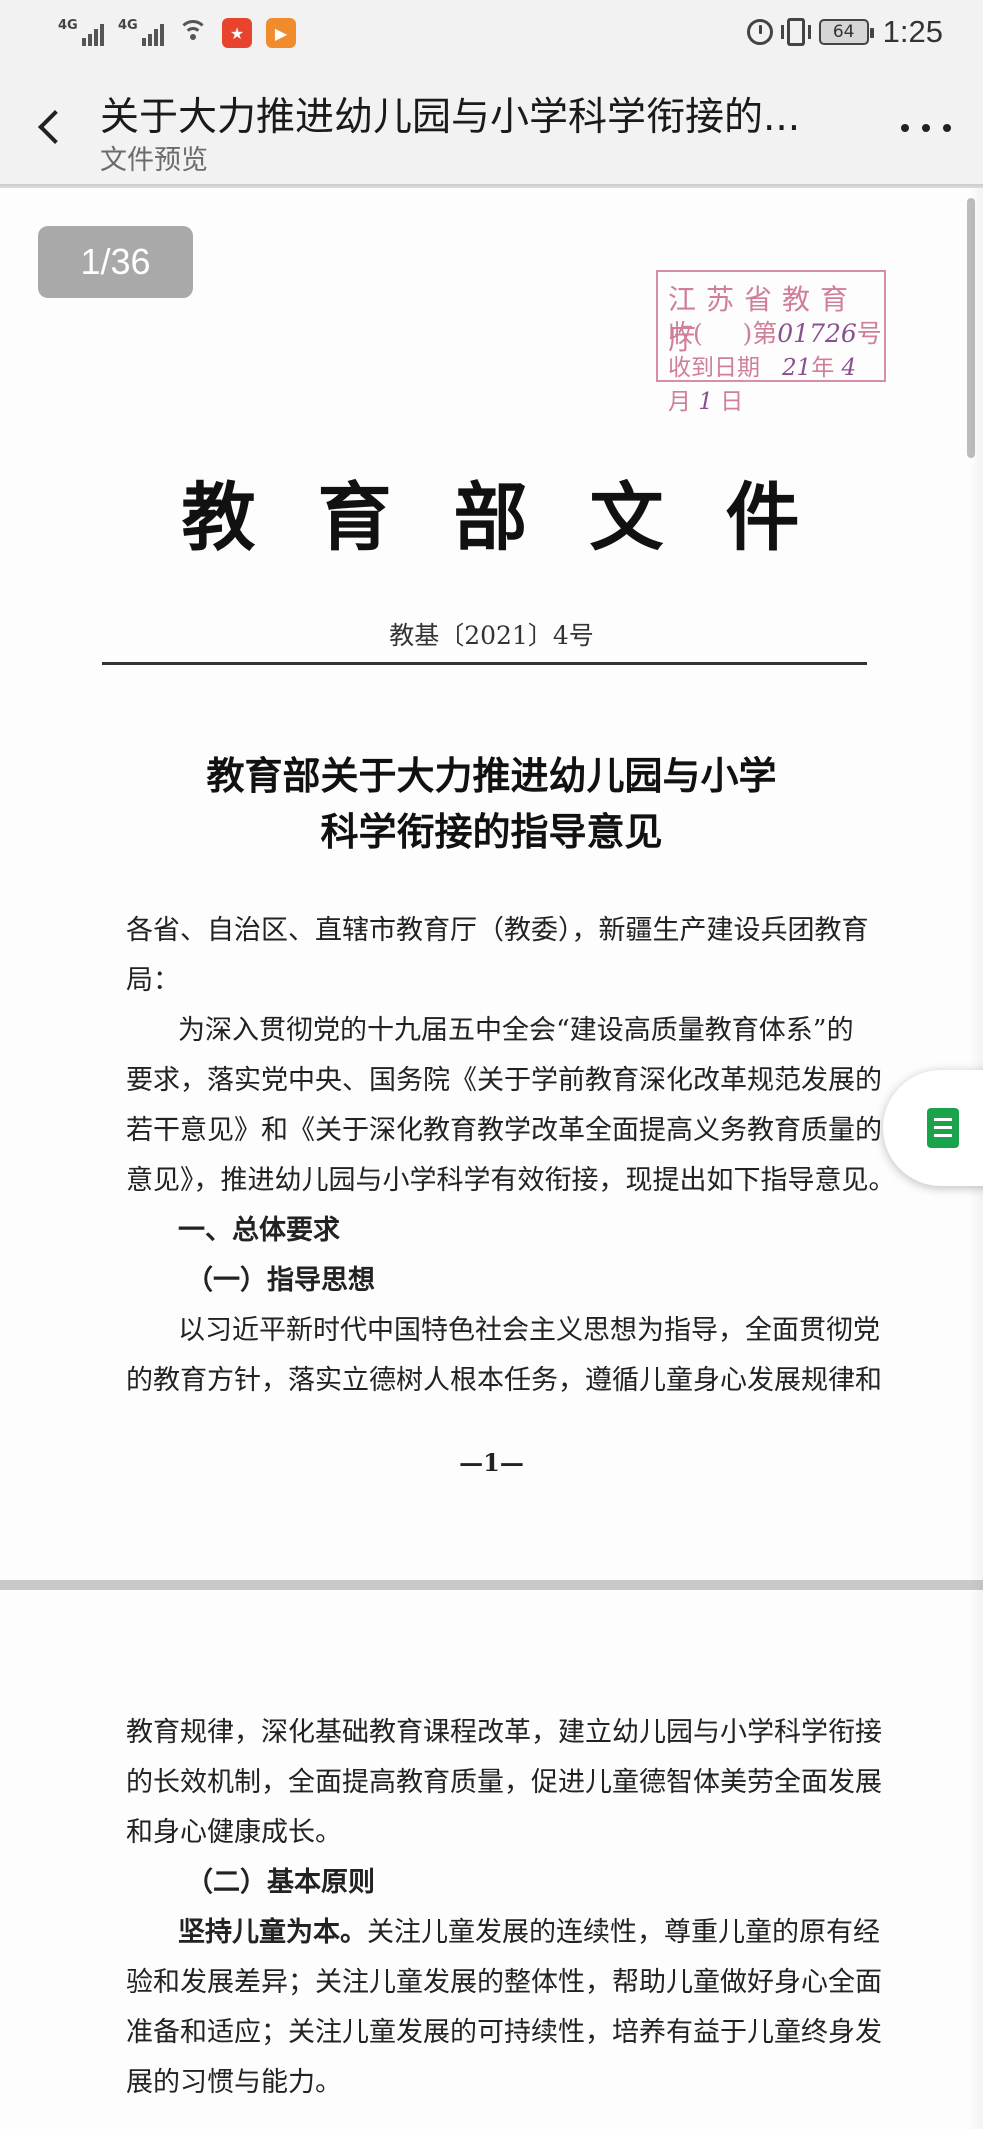 The image size is (983, 2129). What do you see at coordinates (775, 333) in the screenshot?
I see `stamp-line-2: 收( )第01726号` at bounding box center [775, 333].